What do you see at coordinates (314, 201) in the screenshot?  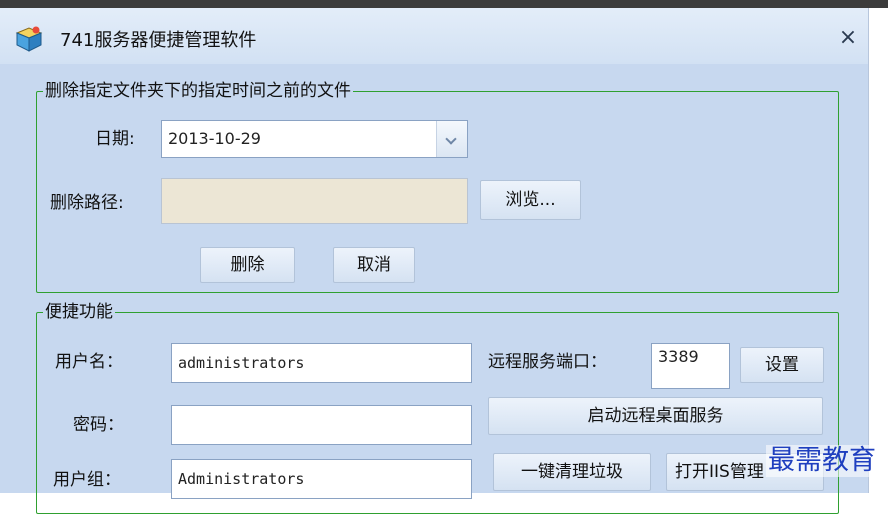 I see `delete-path-field` at bounding box center [314, 201].